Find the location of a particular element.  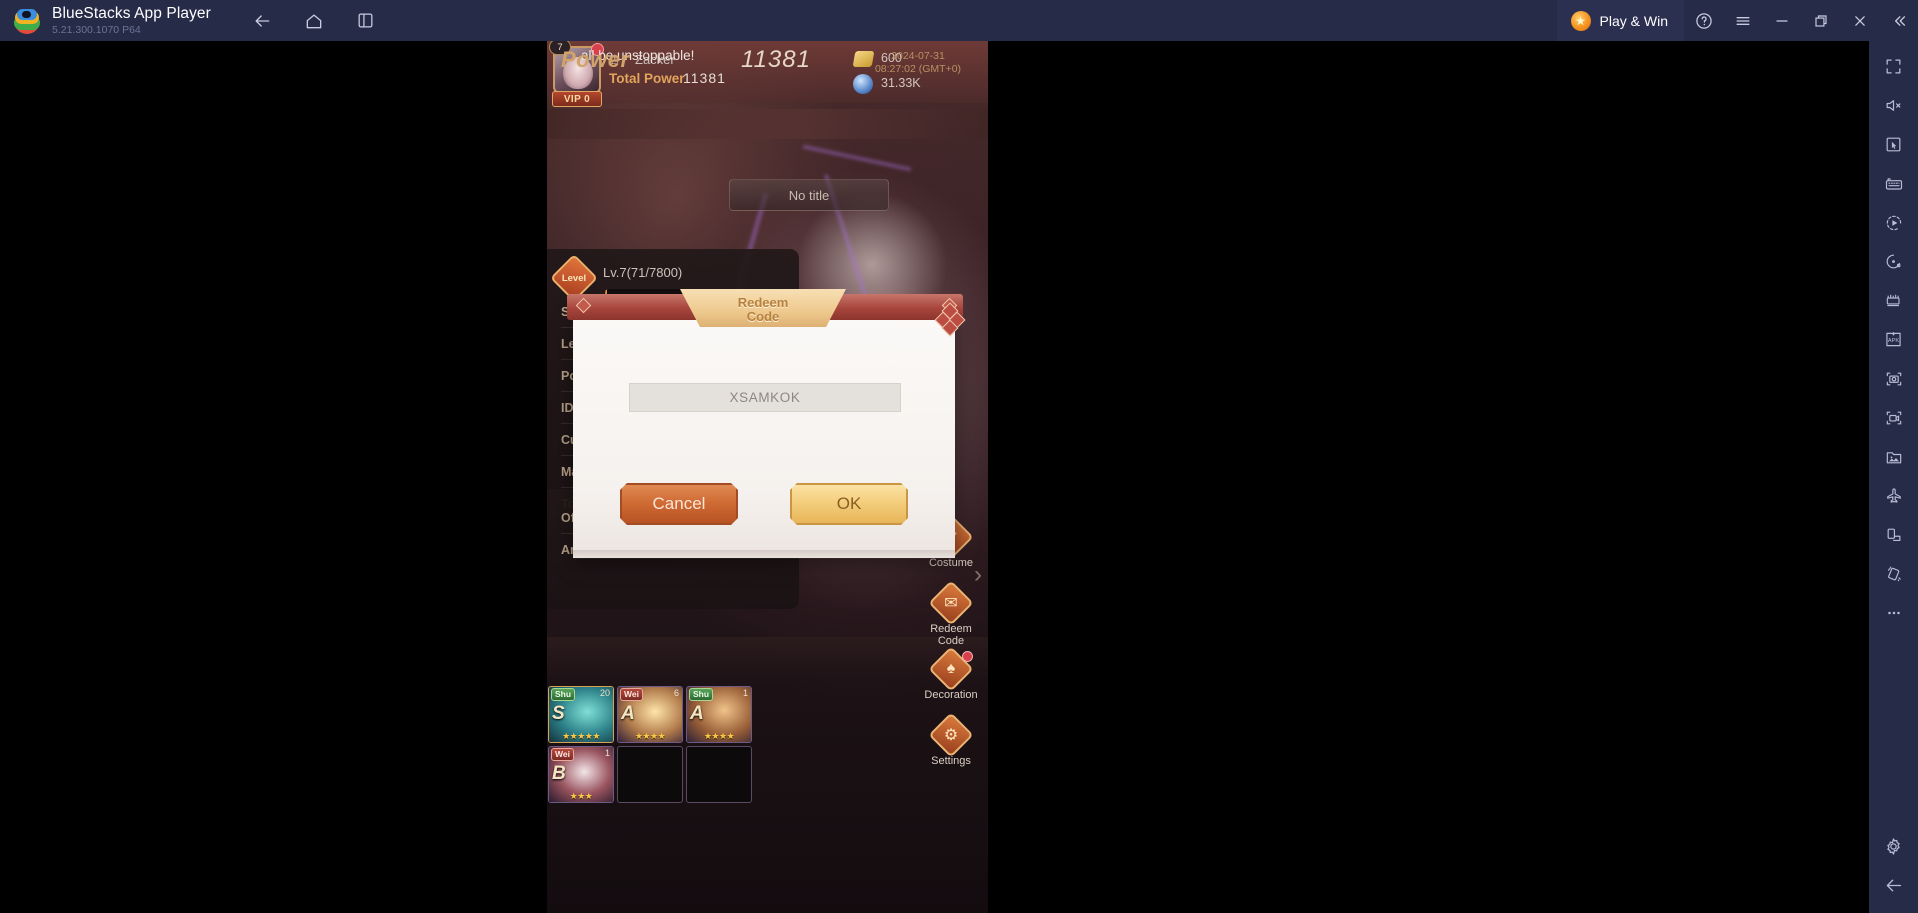

sidebar-item-game-controls is located at coordinates (1894, 183).